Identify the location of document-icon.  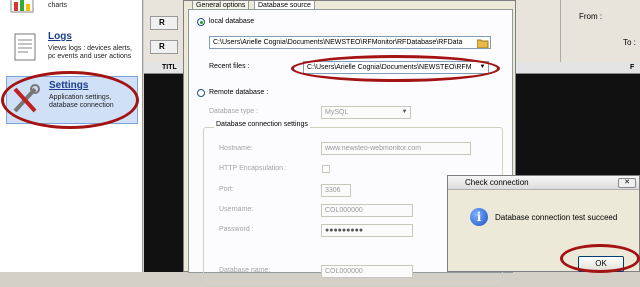
(25, 49).